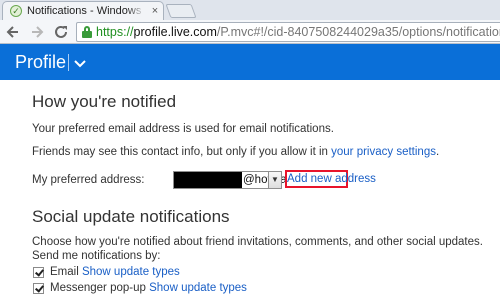 This screenshot has height=298, width=500. I want to click on profile-brand: Profile, so click(40, 62).